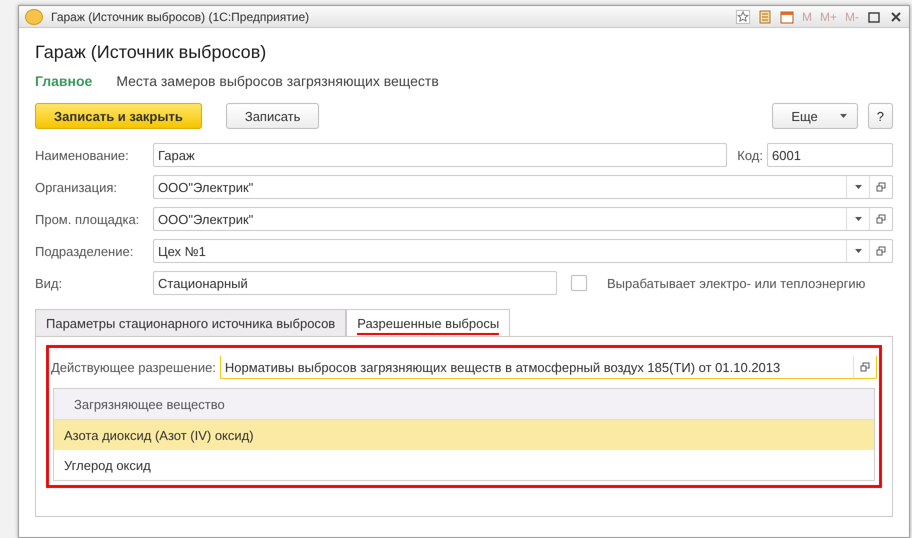 This screenshot has height=538, width=912. What do you see at coordinates (830, 155) in the screenshot?
I see `input-field: 6001` at bounding box center [830, 155].